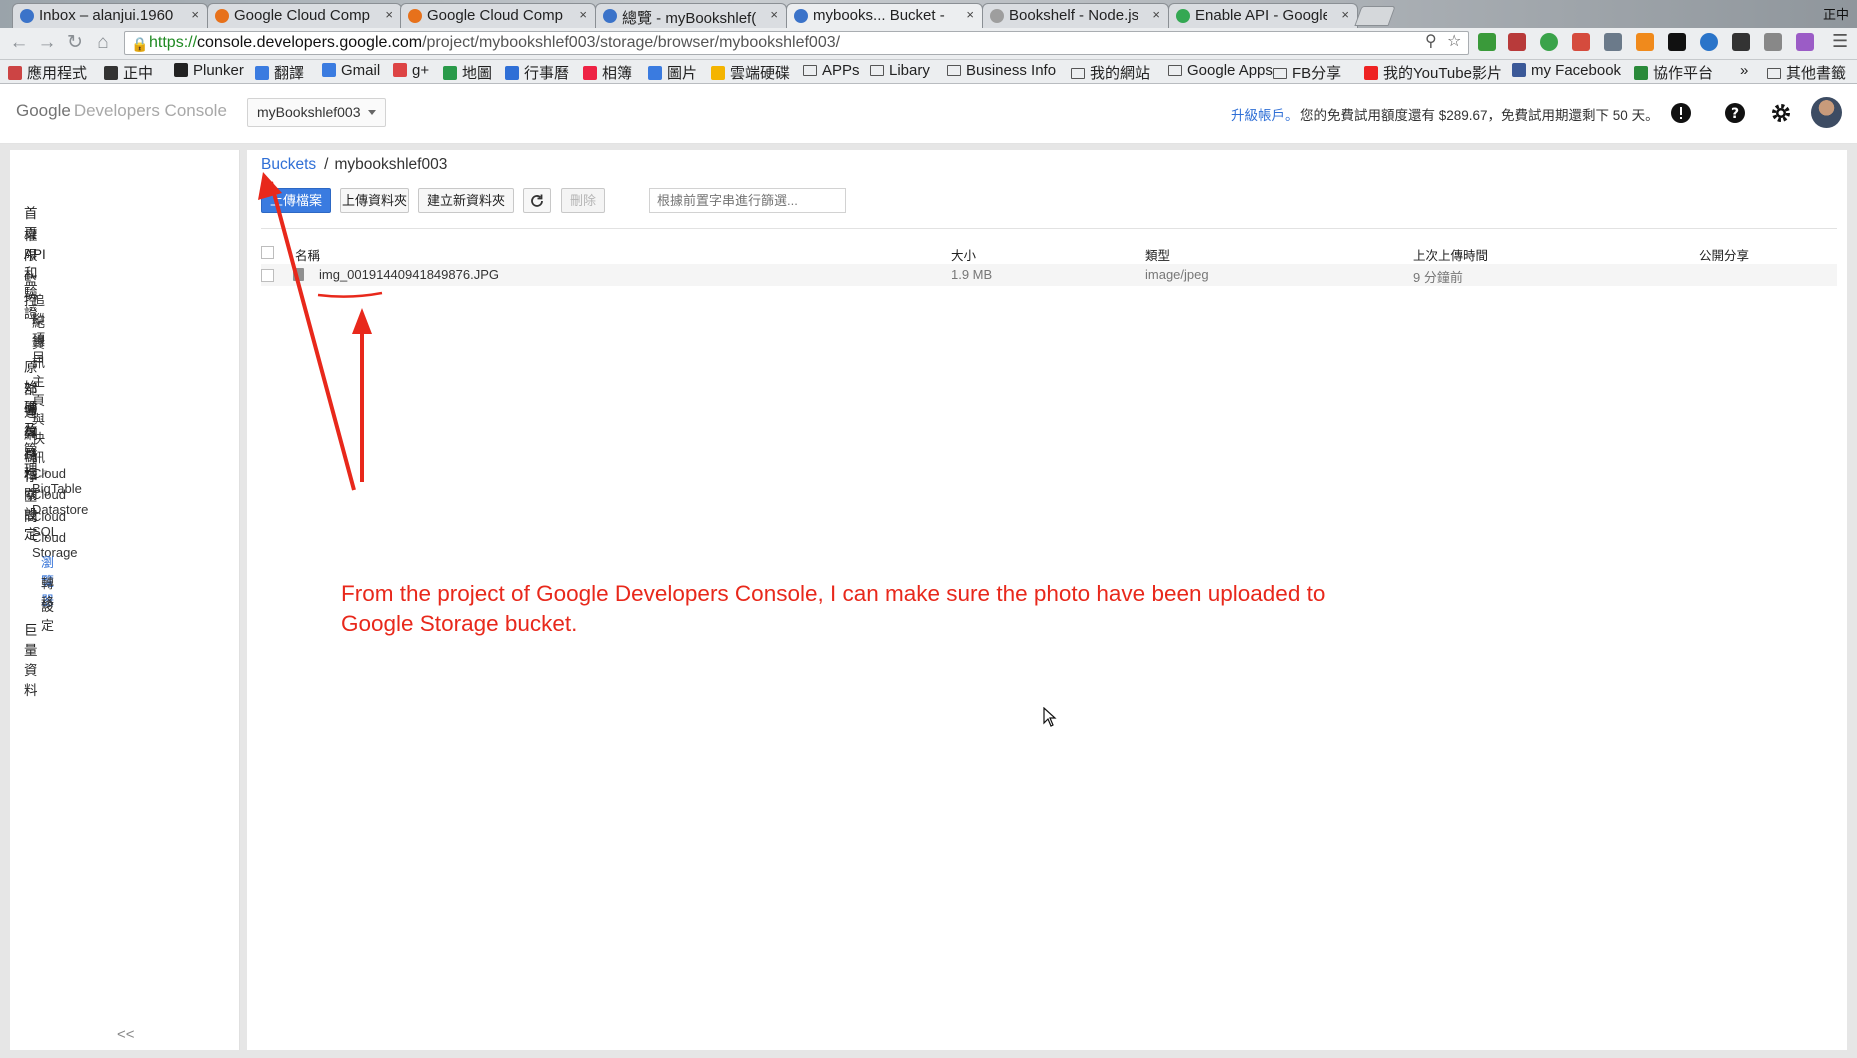 This screenshot has width=1857, height=1058. What do you see at coordinates (1263, 15) in the screenshot?
I see `browser-tab: Enable API - Google ×` at bounding box center [1263, 15].